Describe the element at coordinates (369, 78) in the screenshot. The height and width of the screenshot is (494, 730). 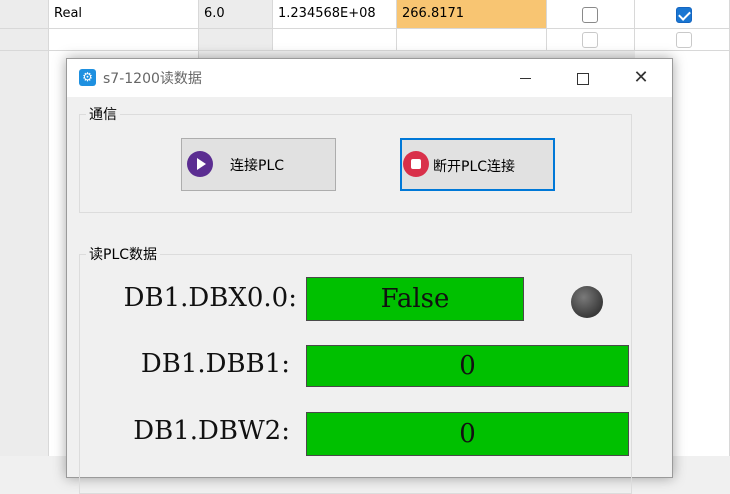
I see `title-bar: ⚙ s7-1200读数据 ✕` at that location.